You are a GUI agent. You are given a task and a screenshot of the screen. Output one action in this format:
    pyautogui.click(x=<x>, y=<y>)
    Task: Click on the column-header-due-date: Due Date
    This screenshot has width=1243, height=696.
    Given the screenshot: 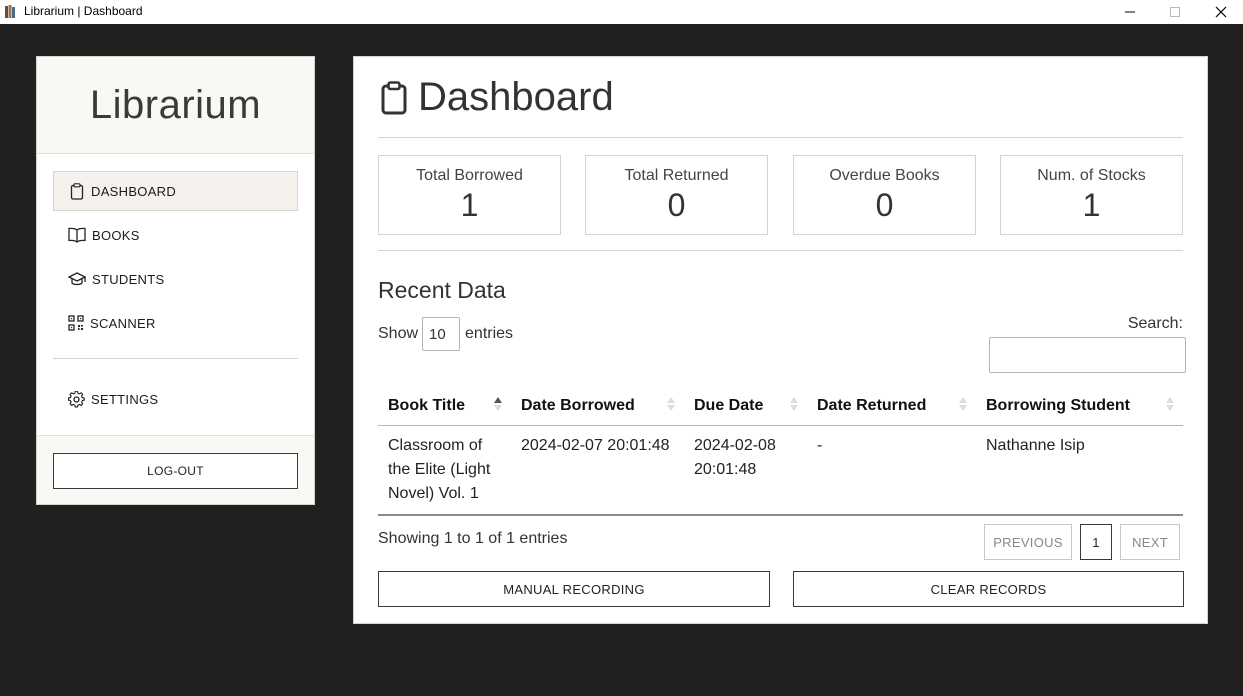 What is the action you would take?
    pyautogui.click(x=745, y=407)
    